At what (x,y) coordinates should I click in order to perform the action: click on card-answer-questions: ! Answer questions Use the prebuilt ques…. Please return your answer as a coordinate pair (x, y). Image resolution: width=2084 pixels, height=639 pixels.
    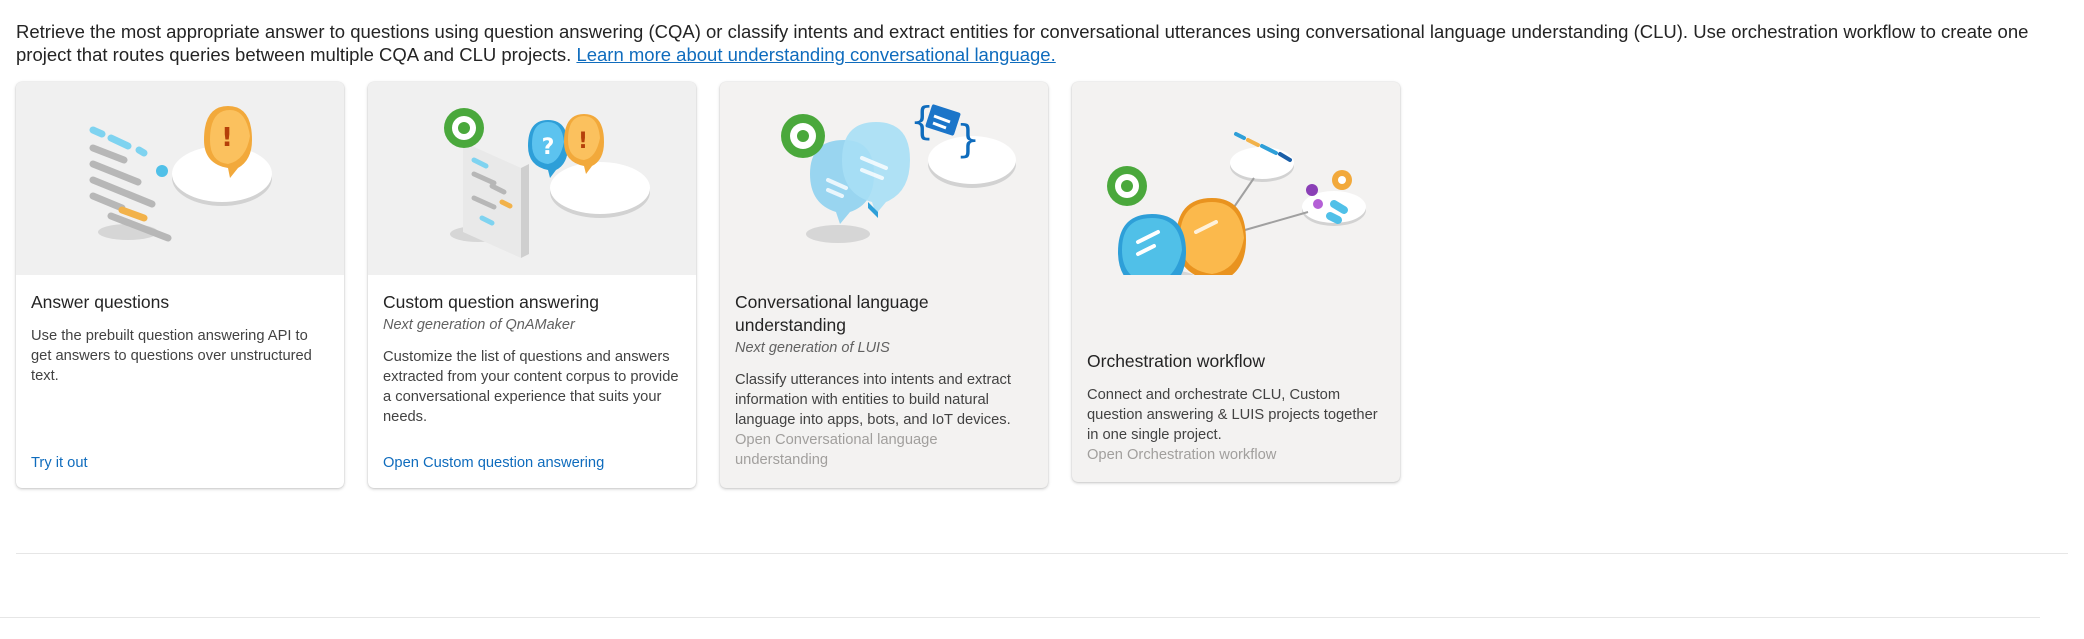
    Looking at the image, I should click on (180, 285).